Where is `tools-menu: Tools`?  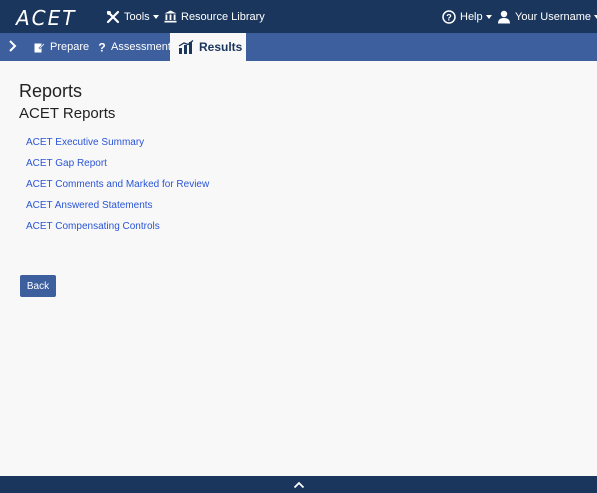 tools-menu: Tools is located at coordinates (132, 16).